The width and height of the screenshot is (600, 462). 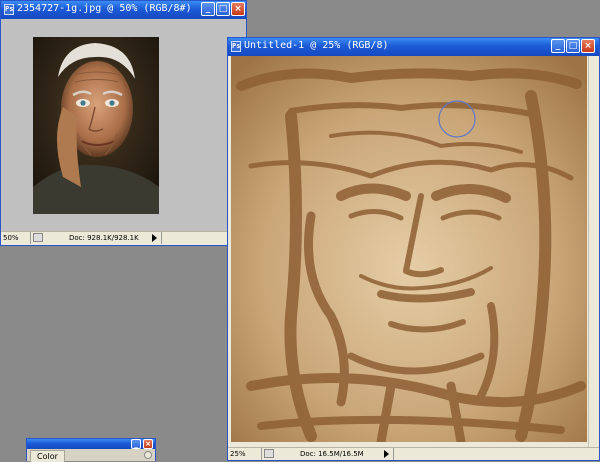 What do you see at coordinates (47, 456) in the screenshot?
I see `tab-color: Color` at bounding box center [47, 456].